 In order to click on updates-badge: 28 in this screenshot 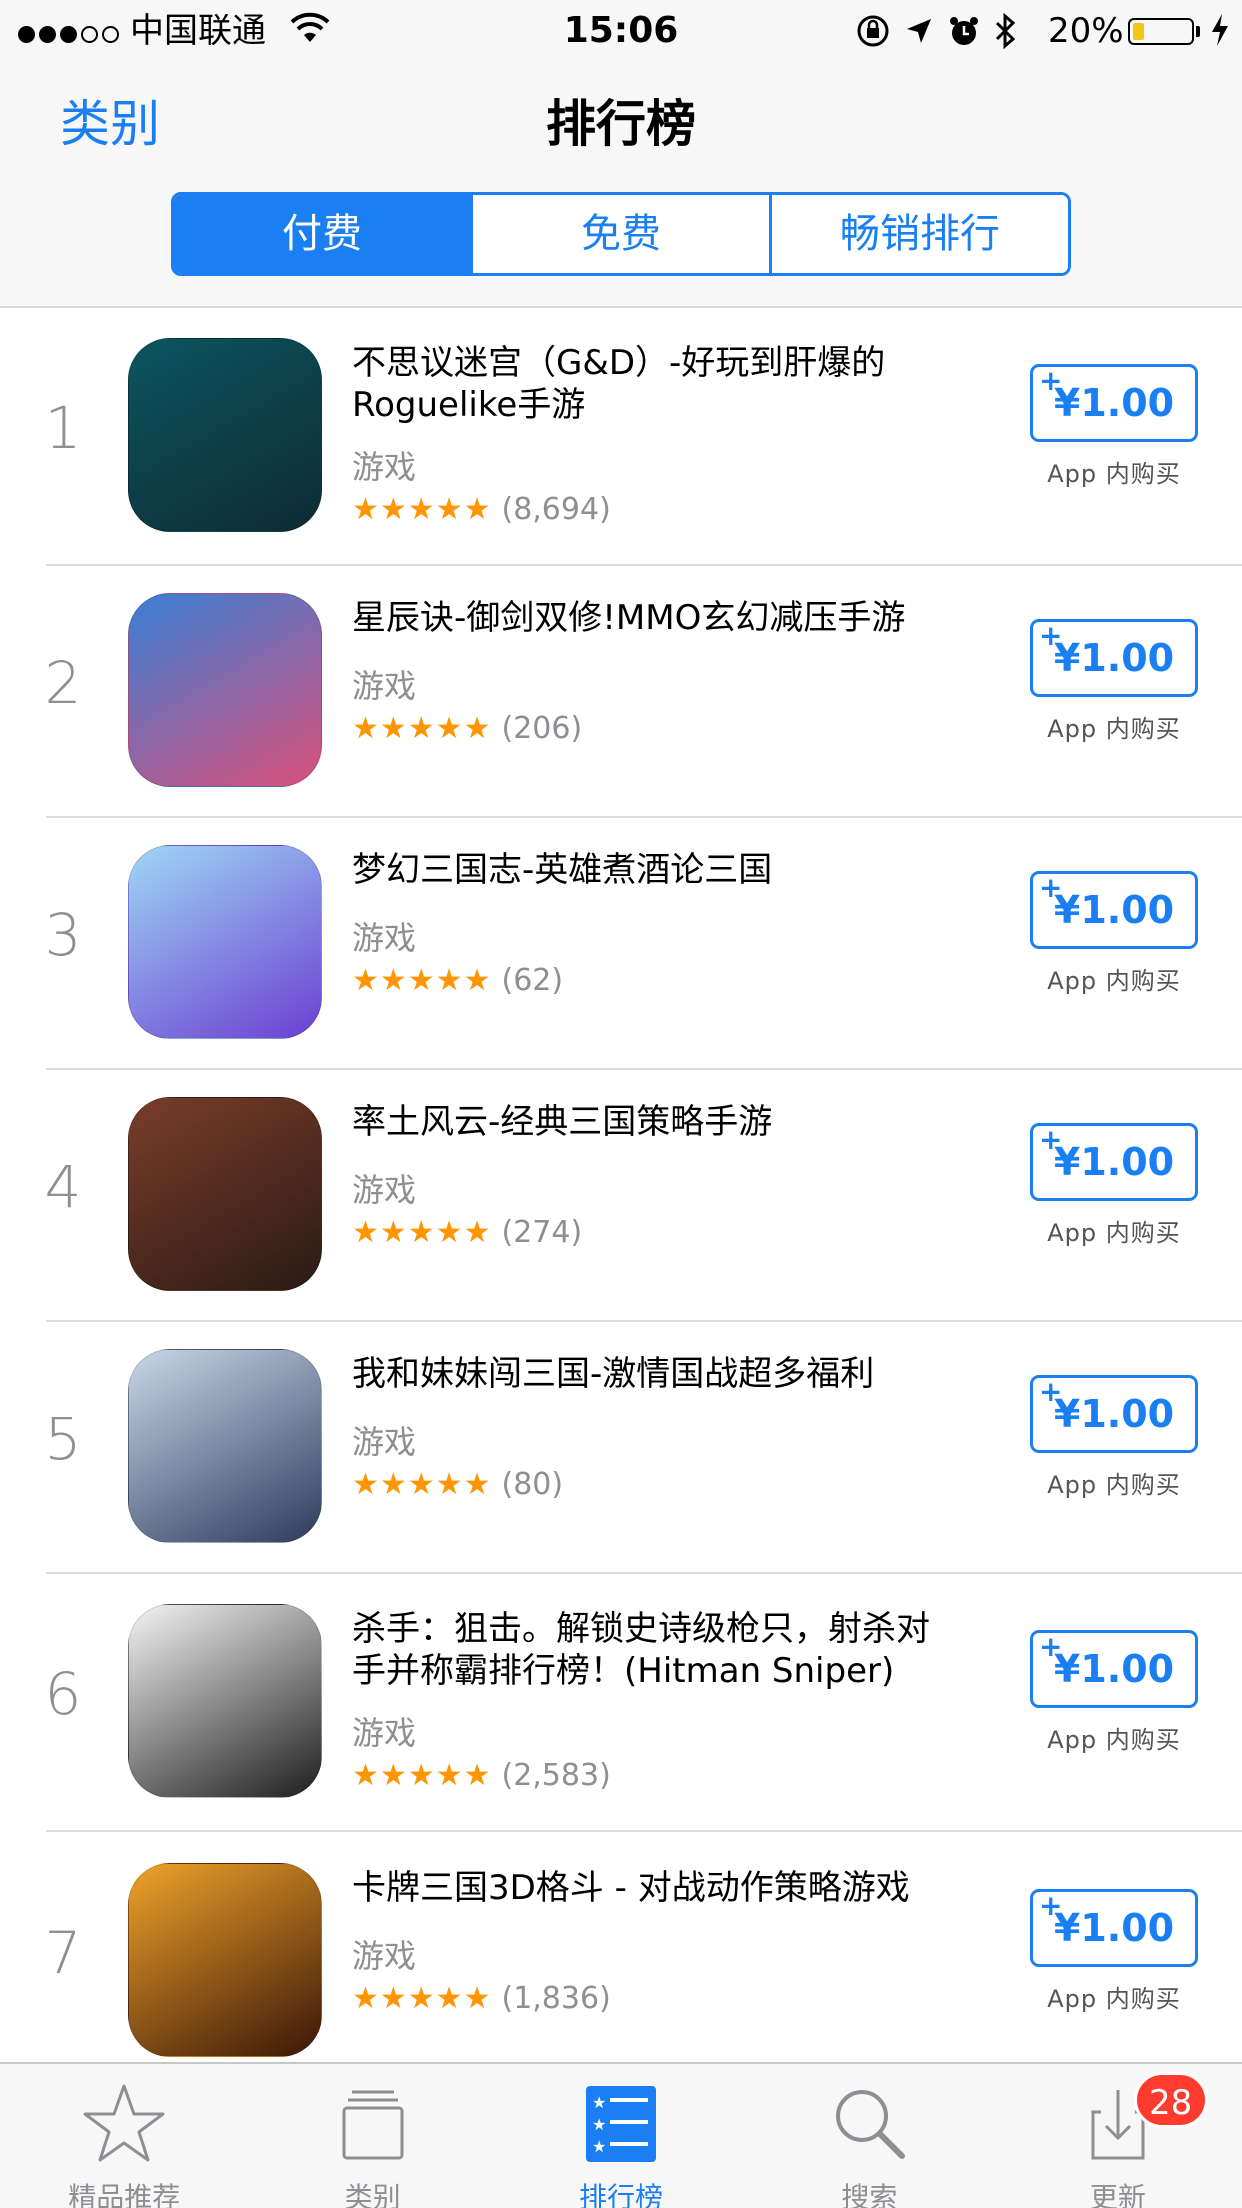, I will do `click(1170, 2100)`.